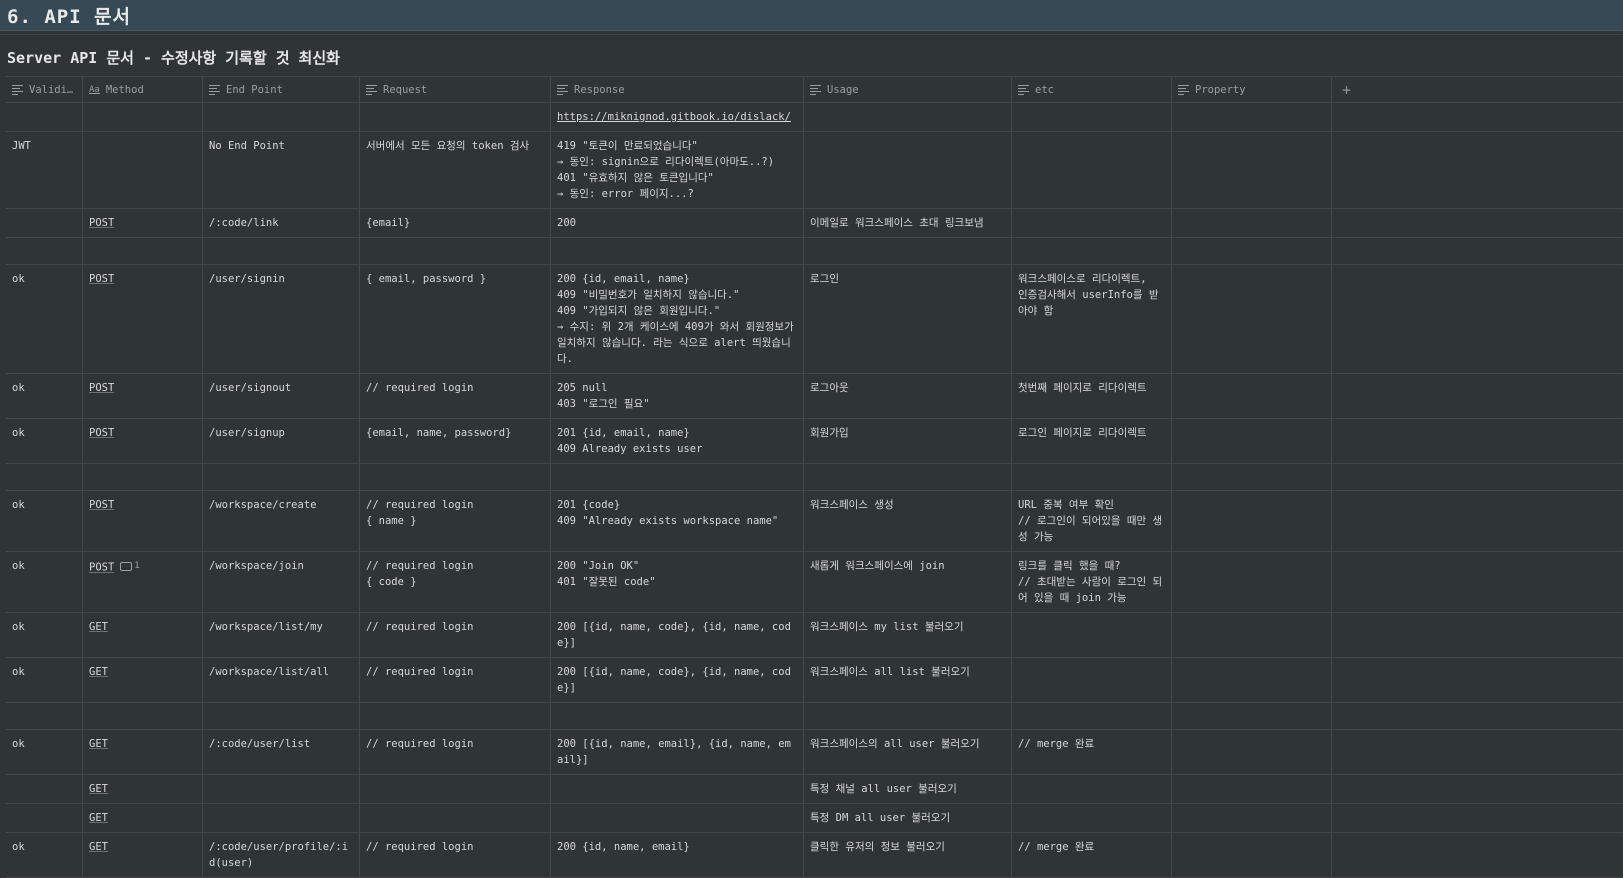  What do you see at coordinates (455, 89) in the screenshot?
I see `column-header-request: Request` at bounding box center [455, 89].